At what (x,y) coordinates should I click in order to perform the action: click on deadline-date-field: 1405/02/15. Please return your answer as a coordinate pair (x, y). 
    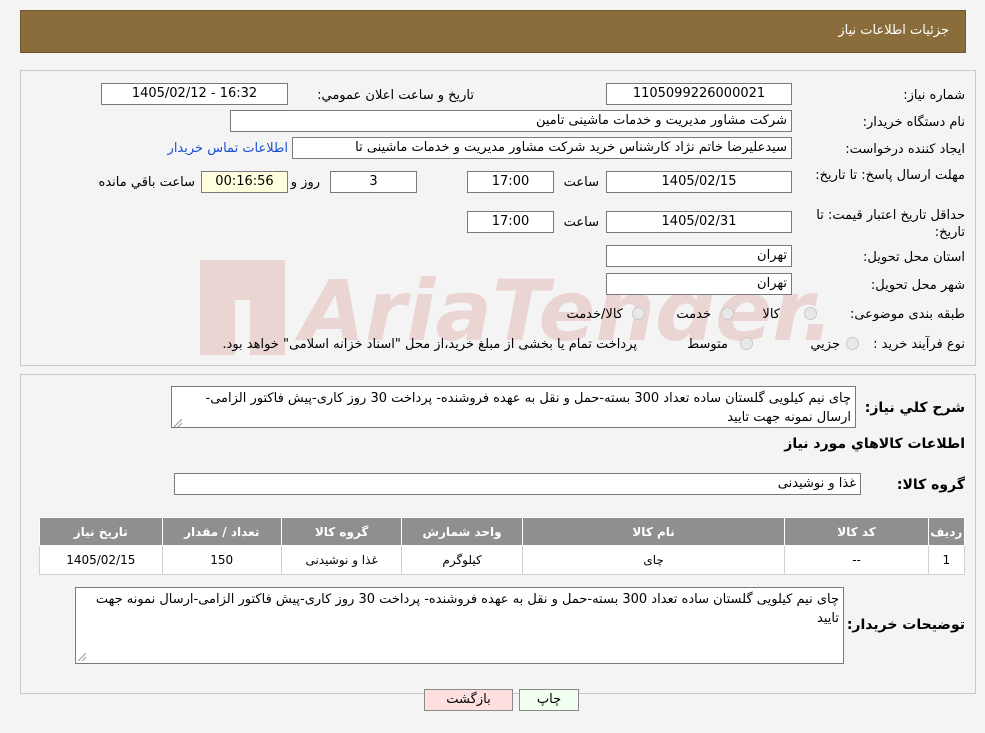
    Looking at the image, I should click on (699, 182).